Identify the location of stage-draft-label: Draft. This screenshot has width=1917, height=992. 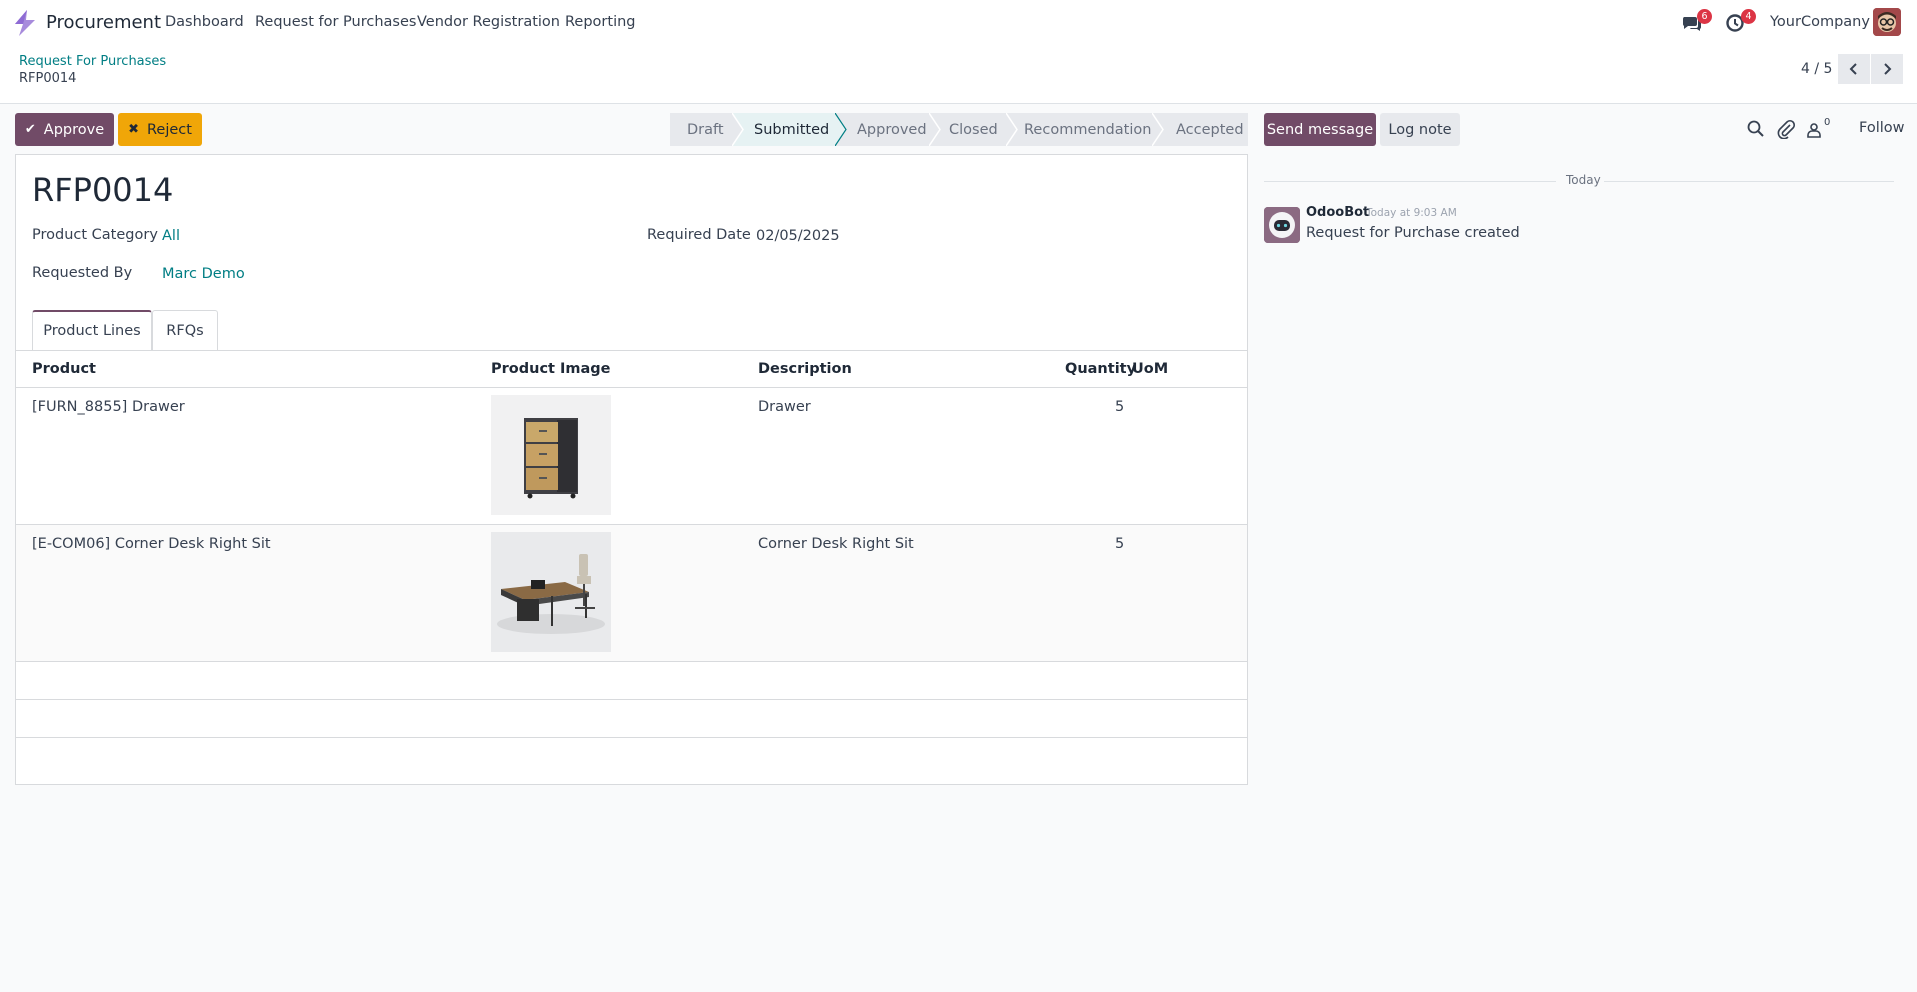
(705, 129).